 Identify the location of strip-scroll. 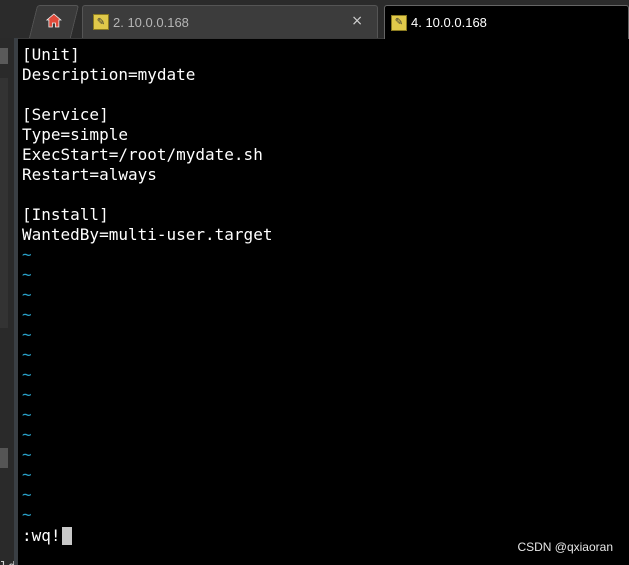
(4, 203).